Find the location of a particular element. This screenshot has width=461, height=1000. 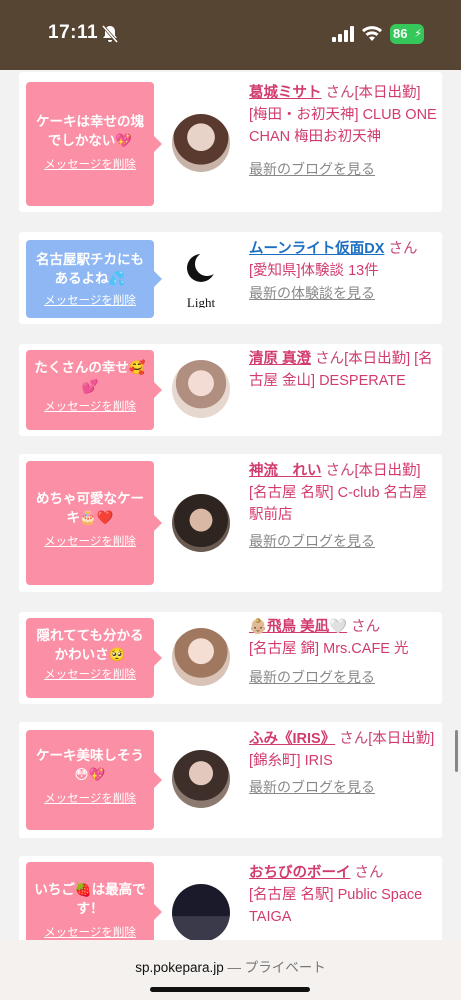

message-bubble: ケーキは幸せの塊でしかない💖 メッセージを削除 is located at coordinates (94, 144).